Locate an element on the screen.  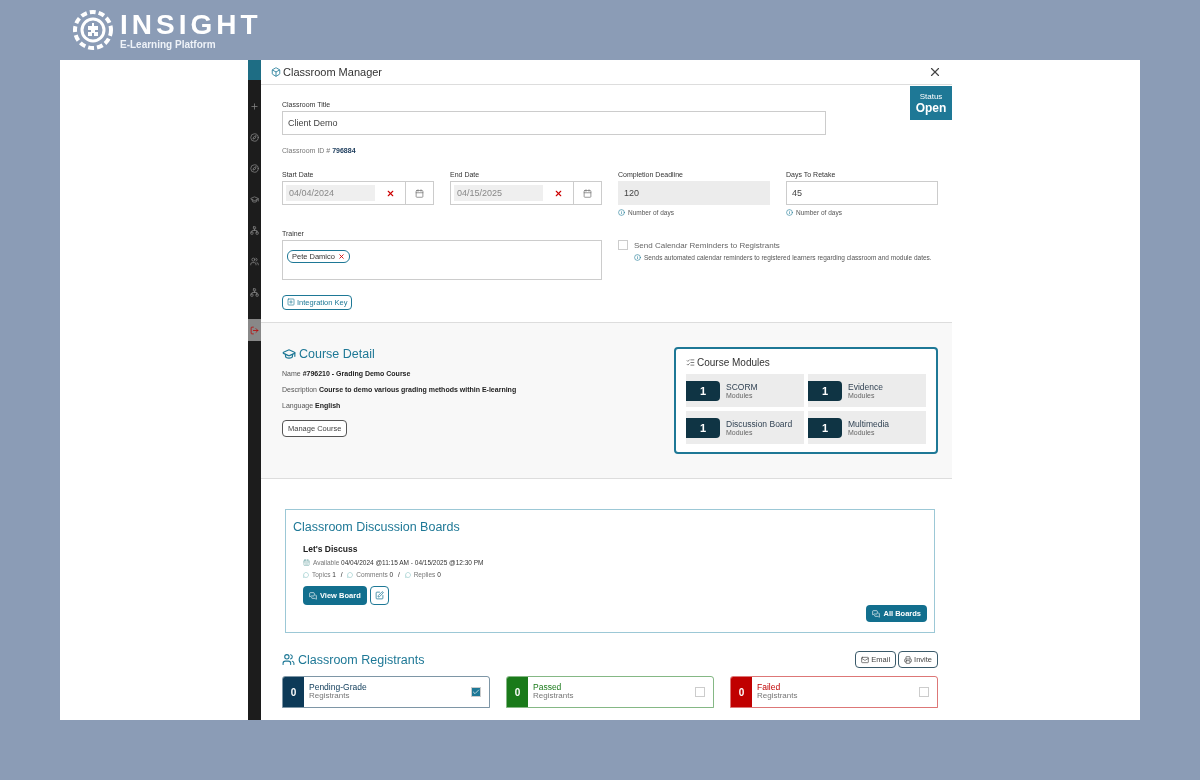
group-name: Failed is located at coordinates (769, 688).